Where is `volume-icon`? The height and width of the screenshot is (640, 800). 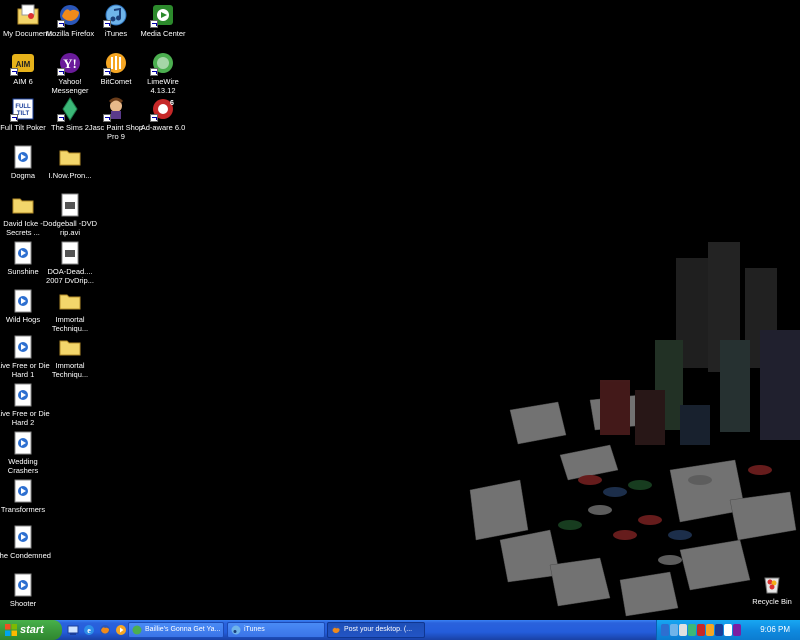
volume-icon is located at coordinates (683, 630).